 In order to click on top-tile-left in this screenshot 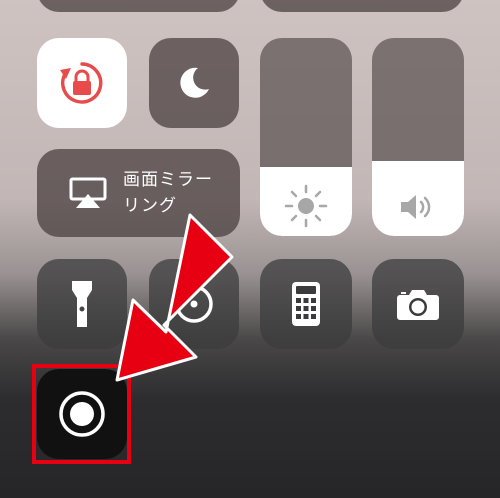, I will do `click(138, 6)`.